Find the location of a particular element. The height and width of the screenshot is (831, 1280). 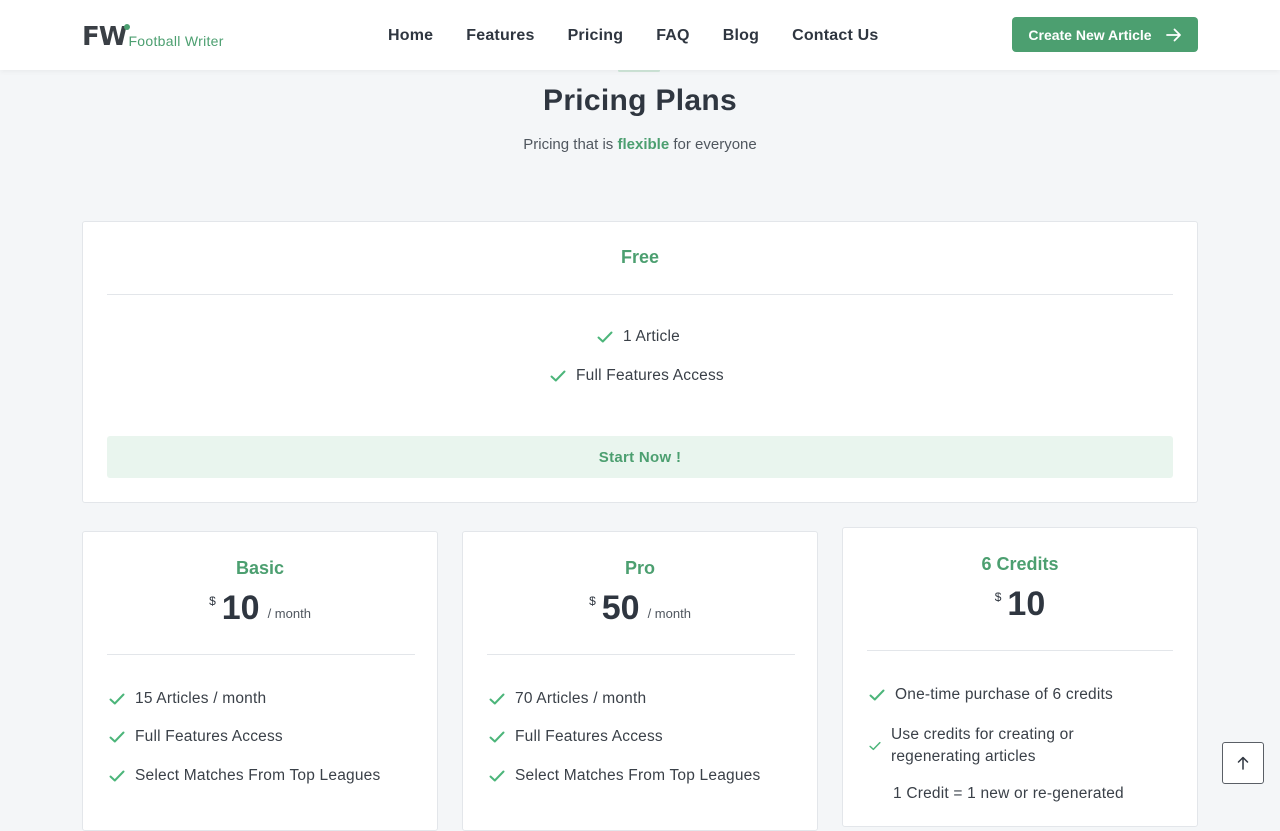

plan-feature: 70 Articles / month is located at coordinates (567, 699).